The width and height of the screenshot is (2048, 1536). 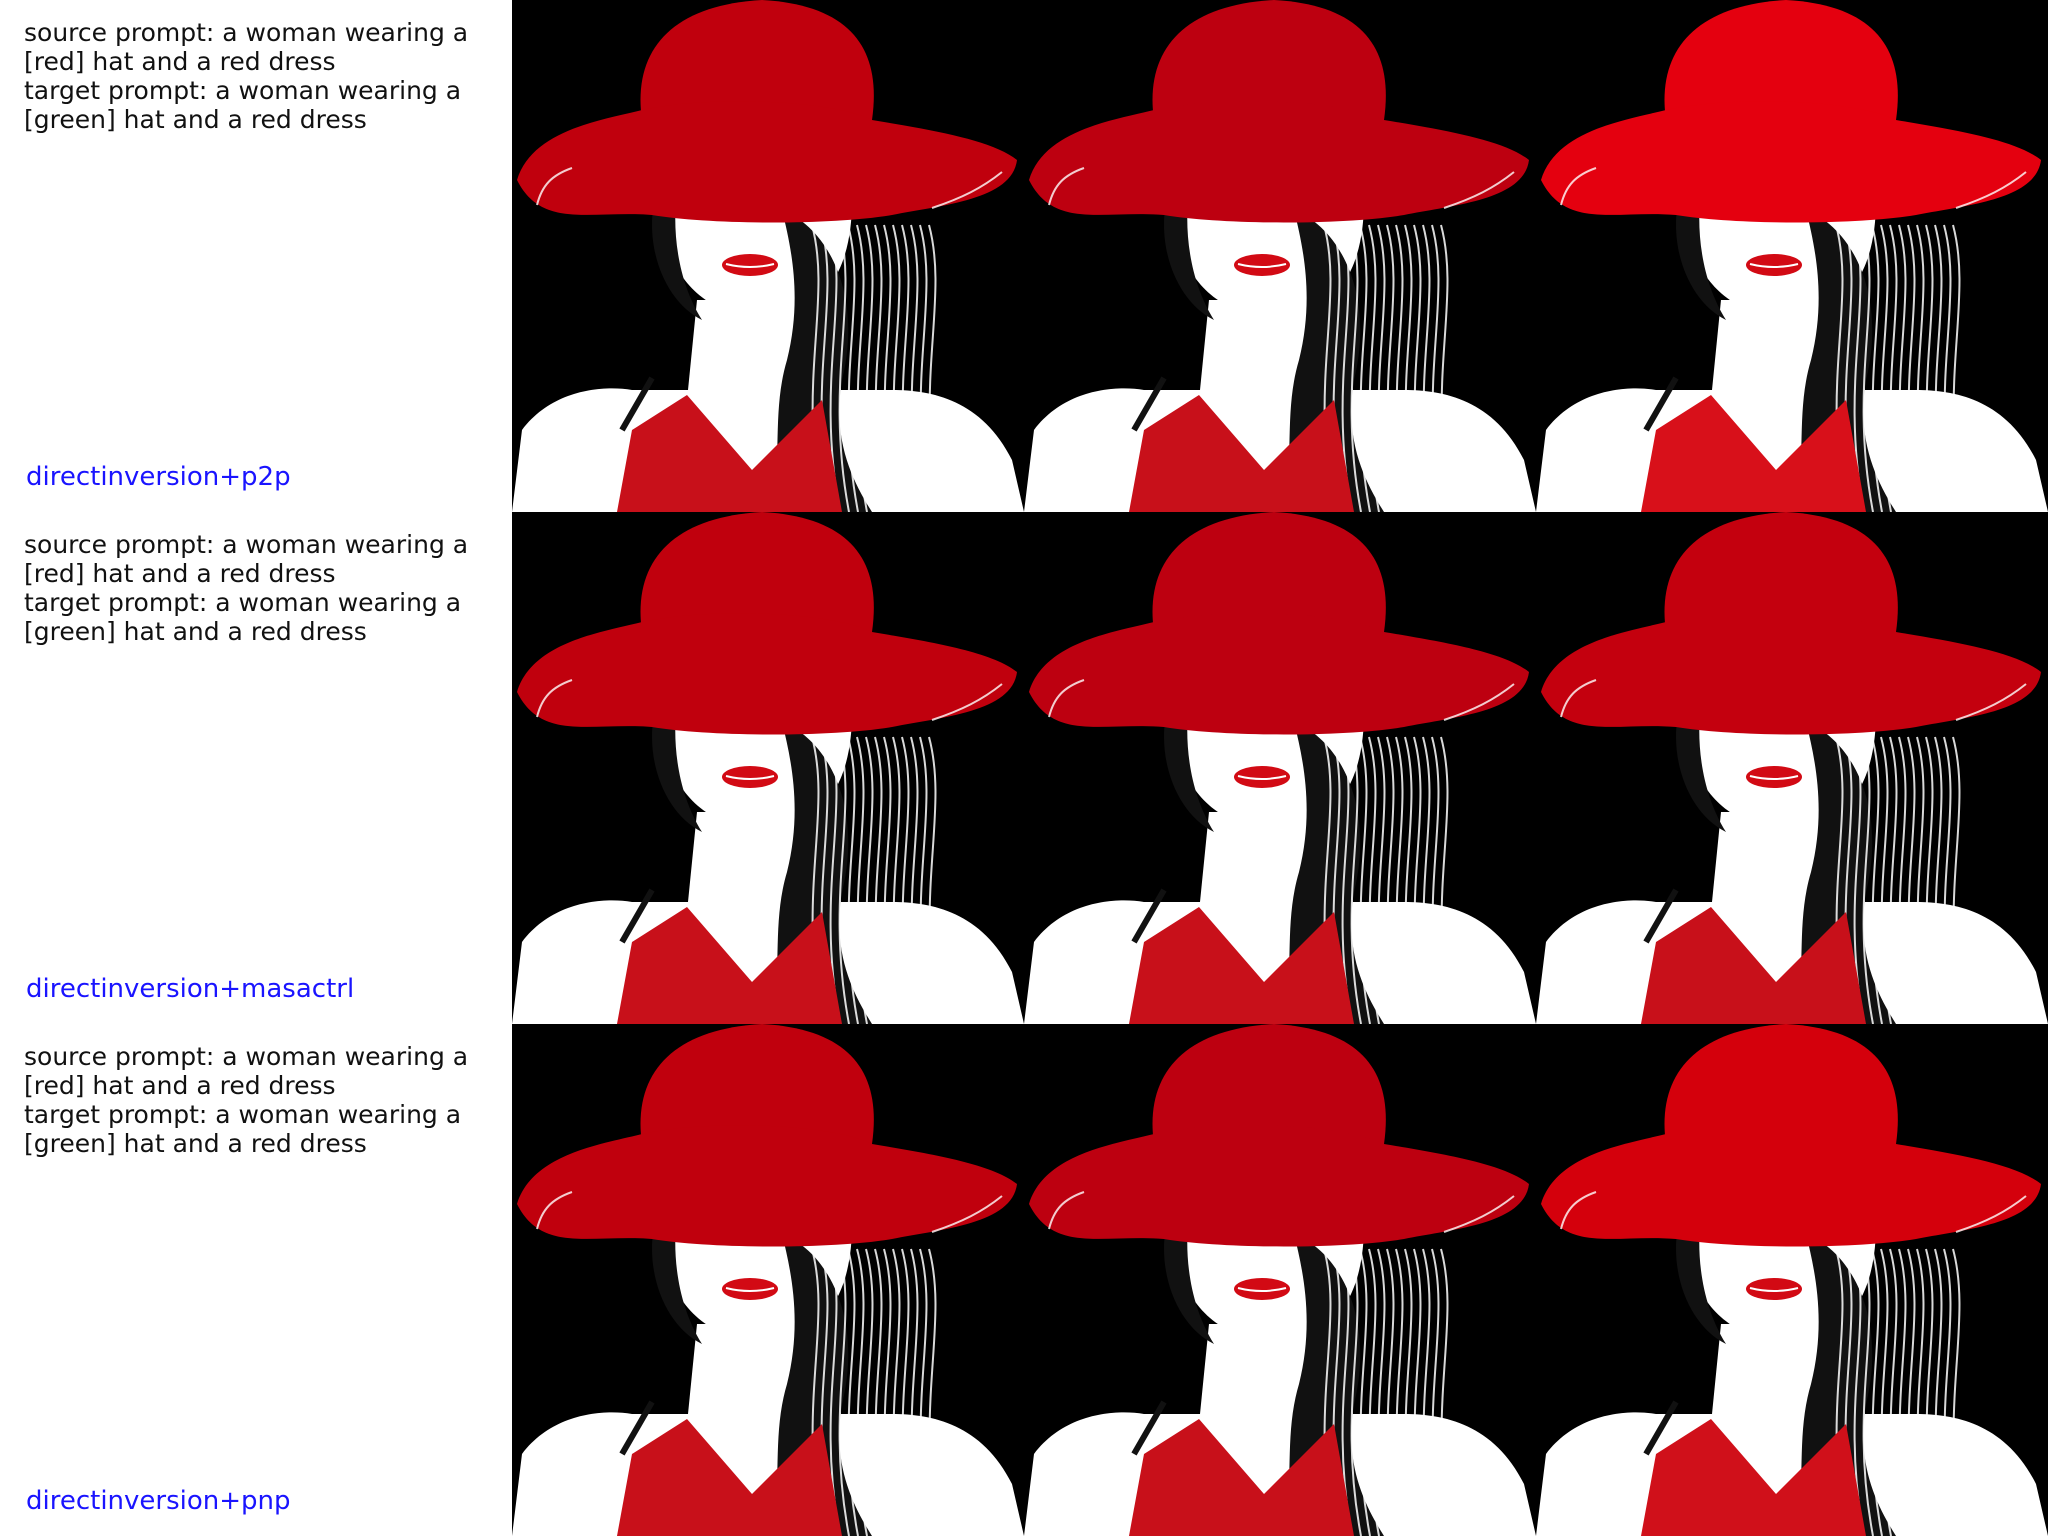 I want to click on method-label: directinversion+p2p, so click(x=158, y=477).